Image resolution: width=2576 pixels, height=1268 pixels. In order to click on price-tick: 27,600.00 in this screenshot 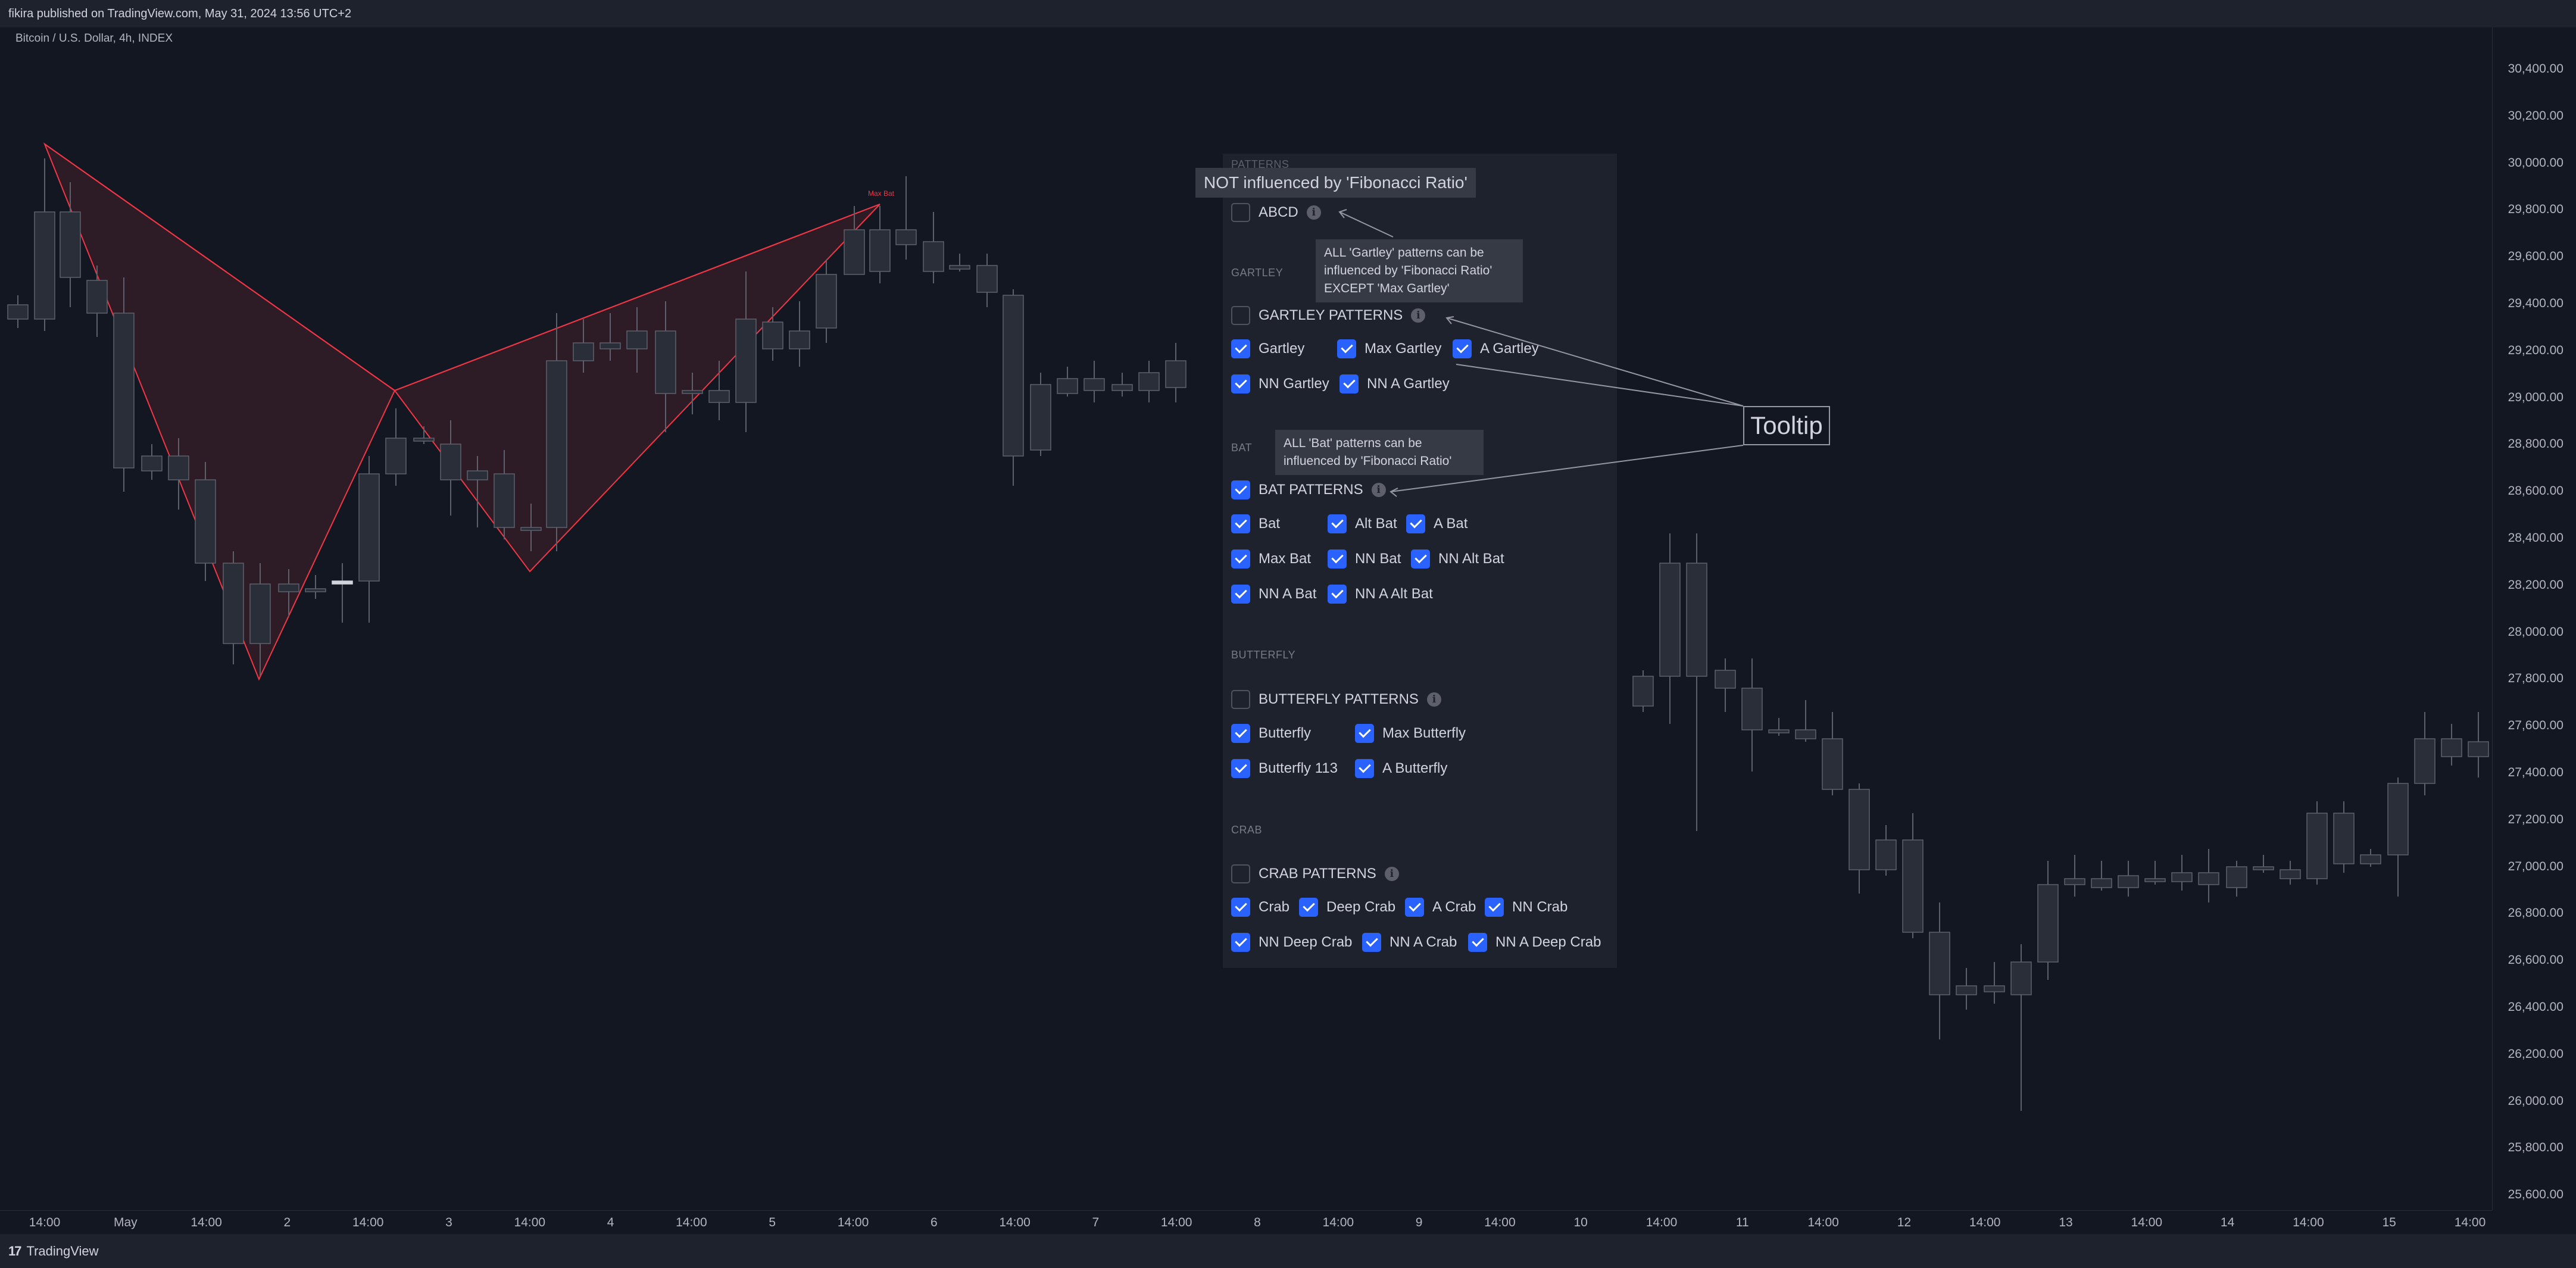, I will do `click(2535, 726)`.